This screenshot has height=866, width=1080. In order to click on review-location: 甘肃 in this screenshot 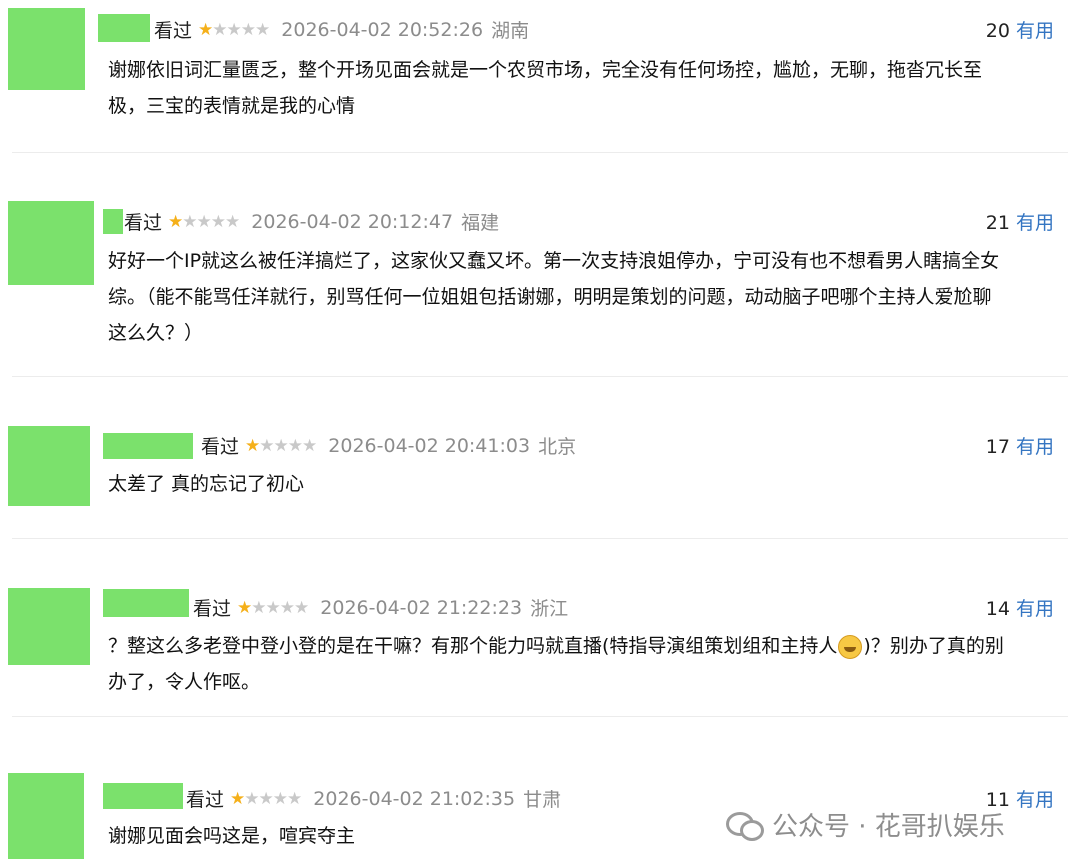, I will do `click(542, 800)`.